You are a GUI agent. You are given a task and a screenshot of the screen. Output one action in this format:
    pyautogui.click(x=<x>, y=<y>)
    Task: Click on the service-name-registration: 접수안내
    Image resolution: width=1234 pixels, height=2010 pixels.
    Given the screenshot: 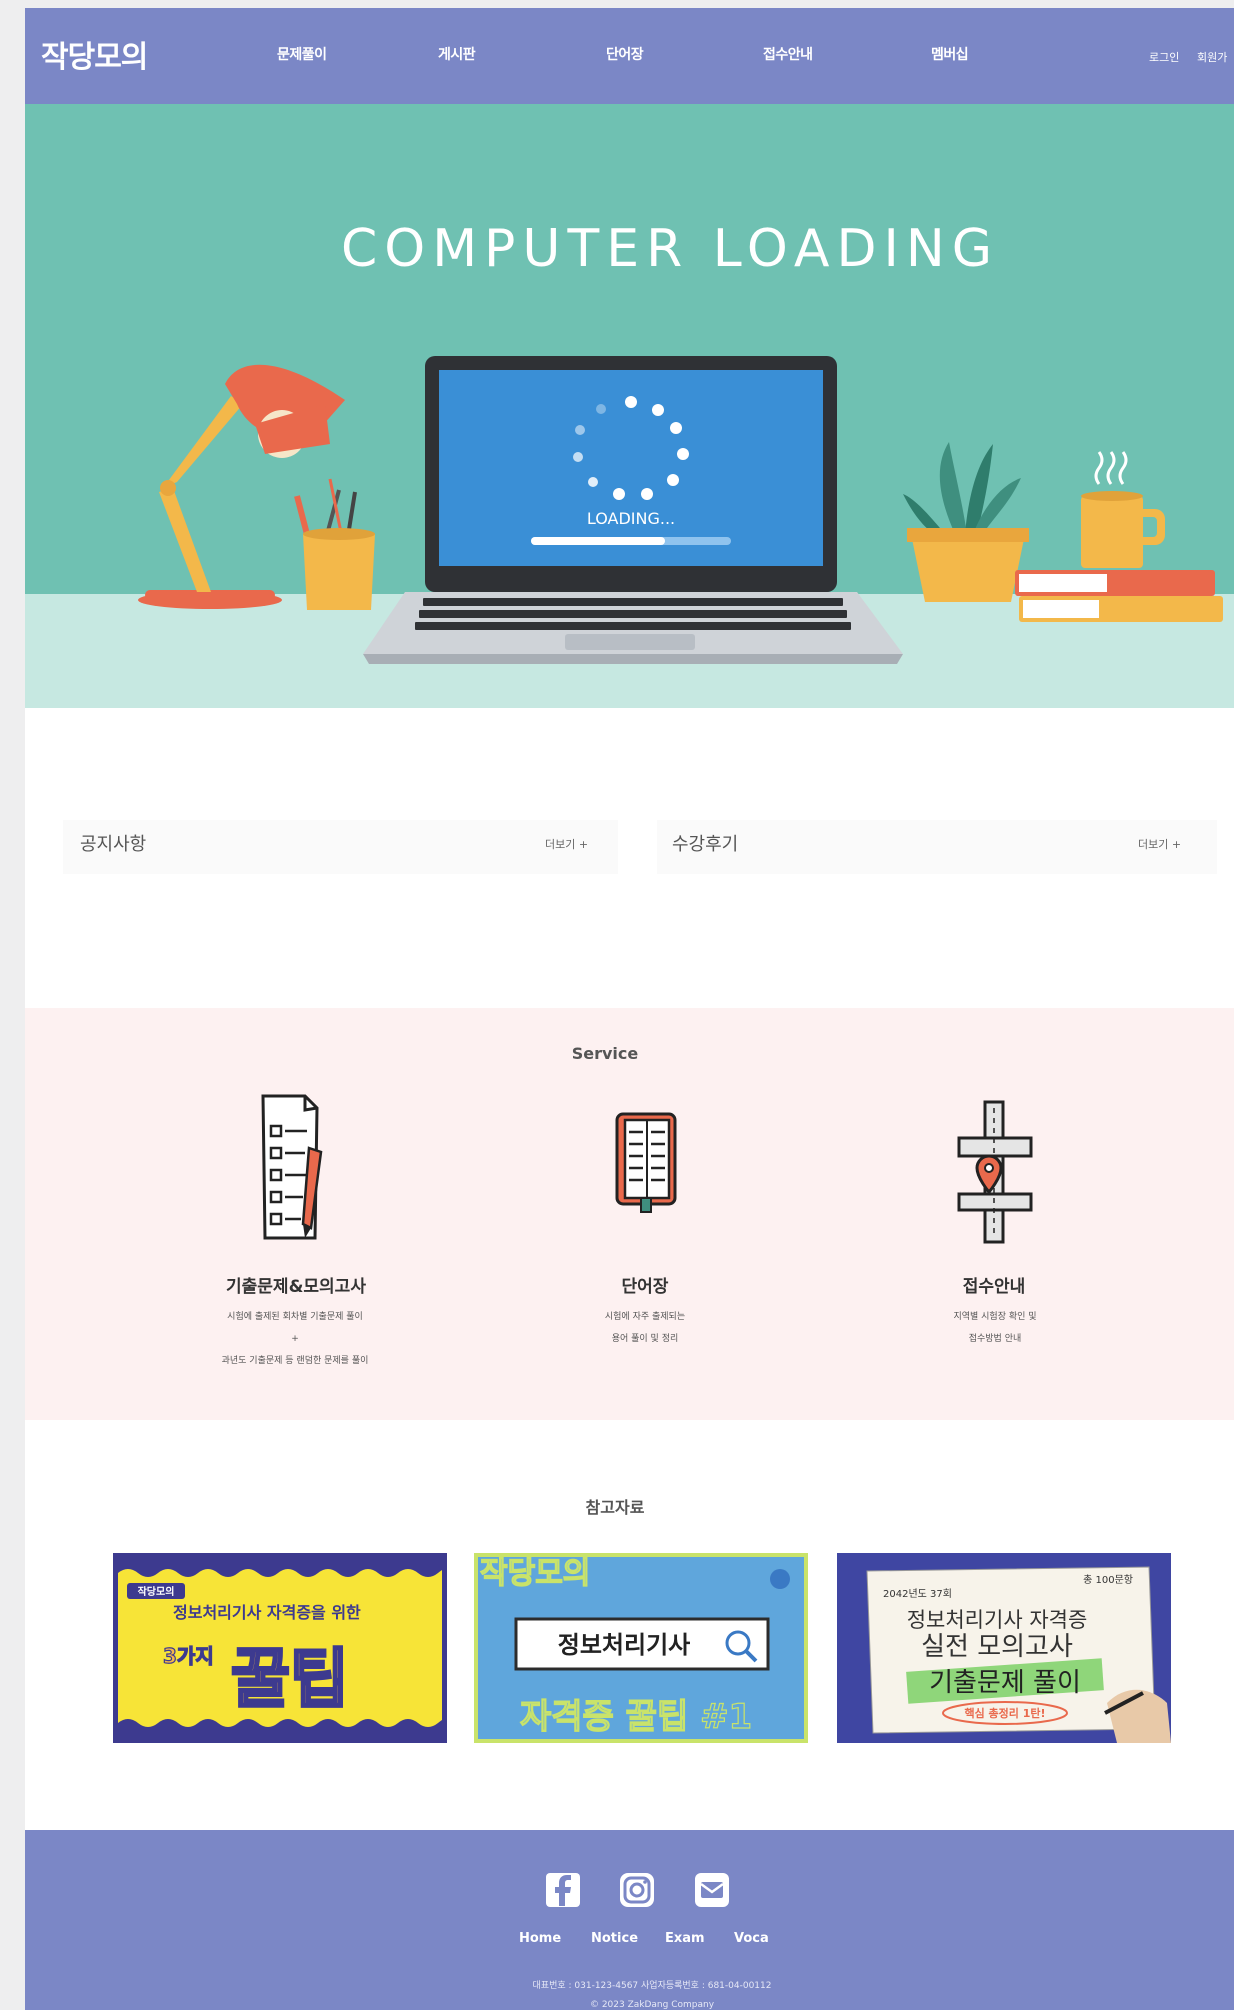 What is the action you would take?
    pyautogui.click(x=994, y=1284)
    